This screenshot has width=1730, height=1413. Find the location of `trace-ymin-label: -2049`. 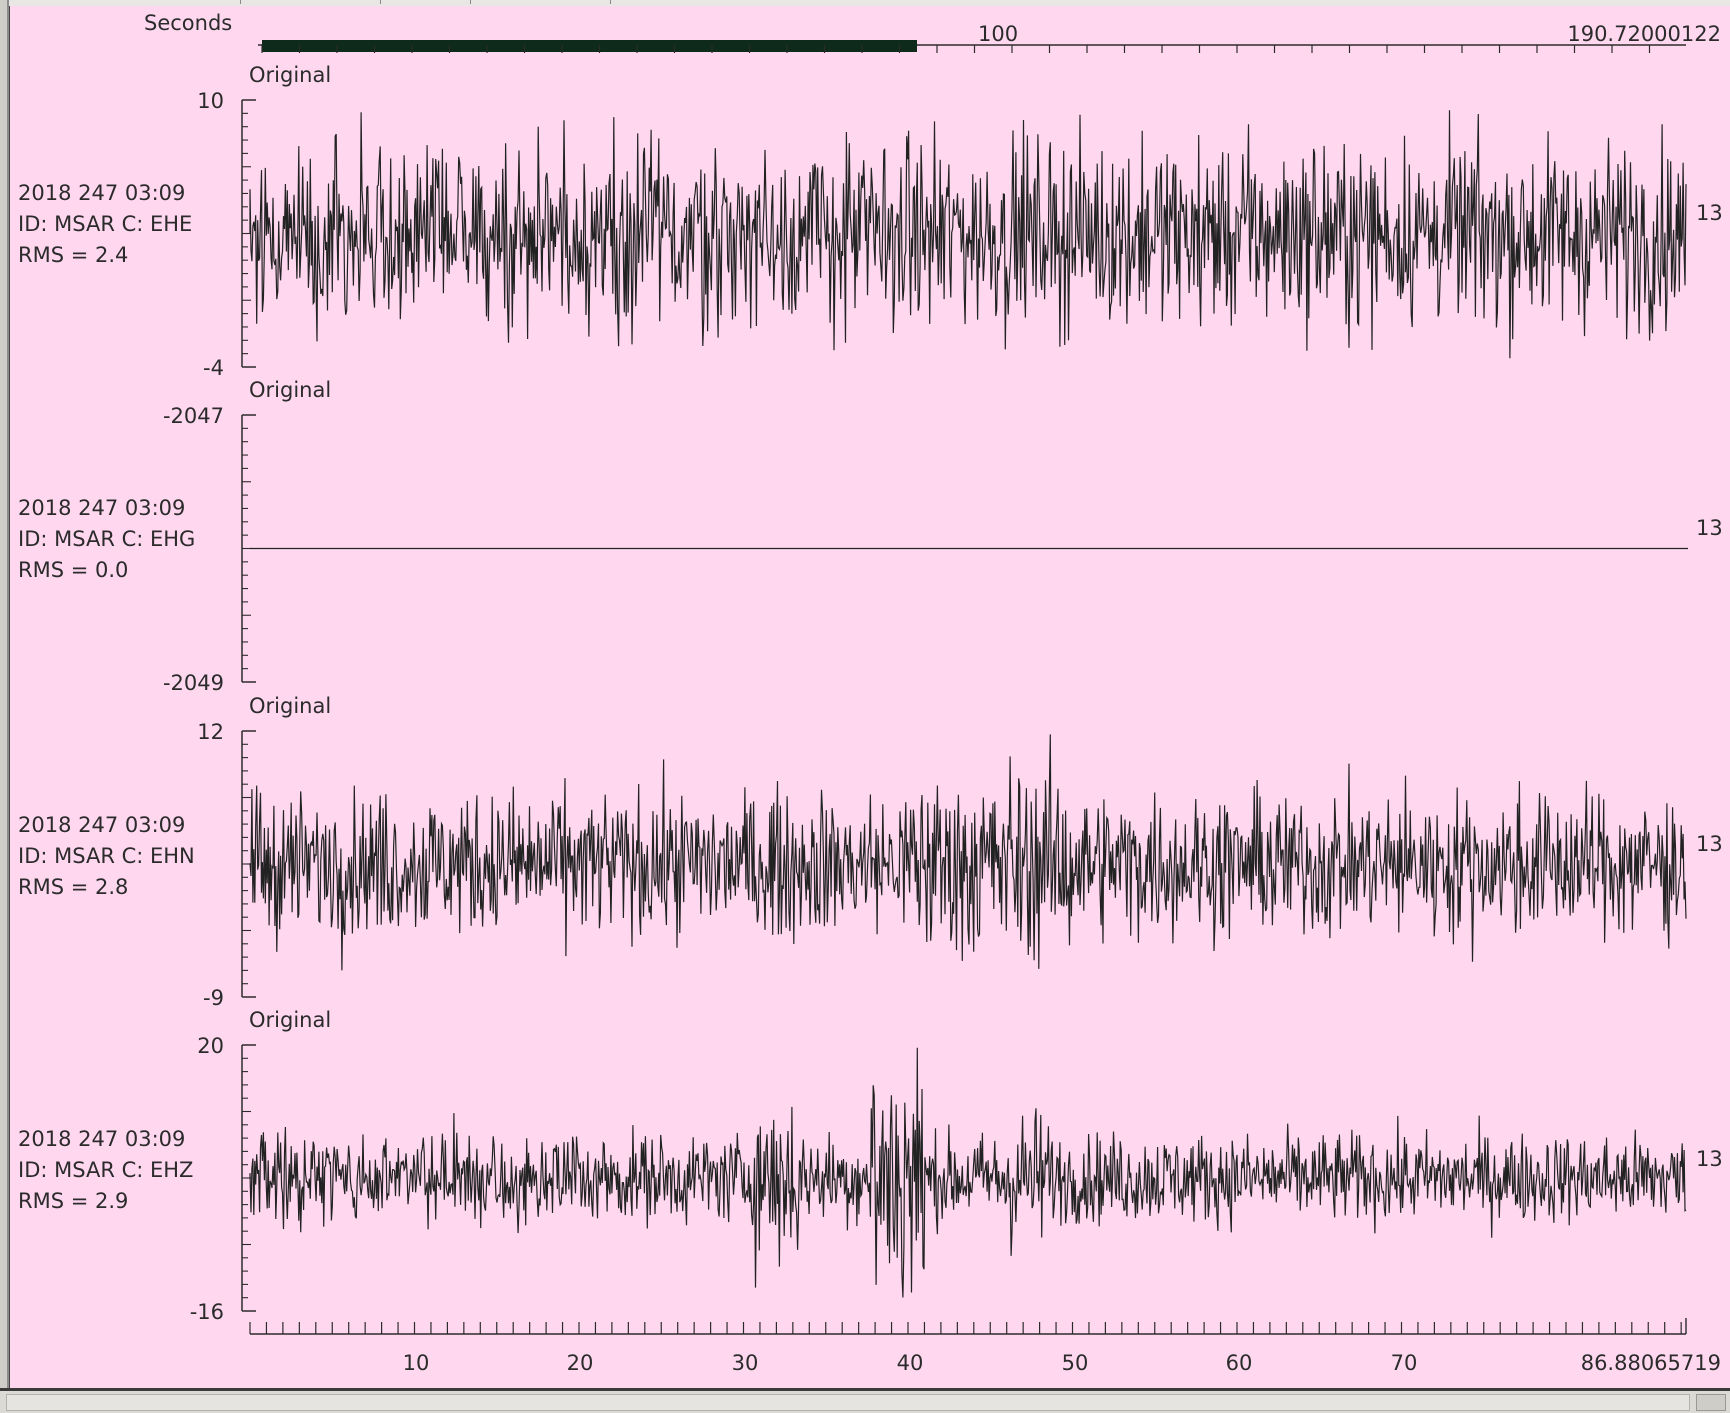

trace-ymin-label: -2049 is located at coordinates (193, 683).